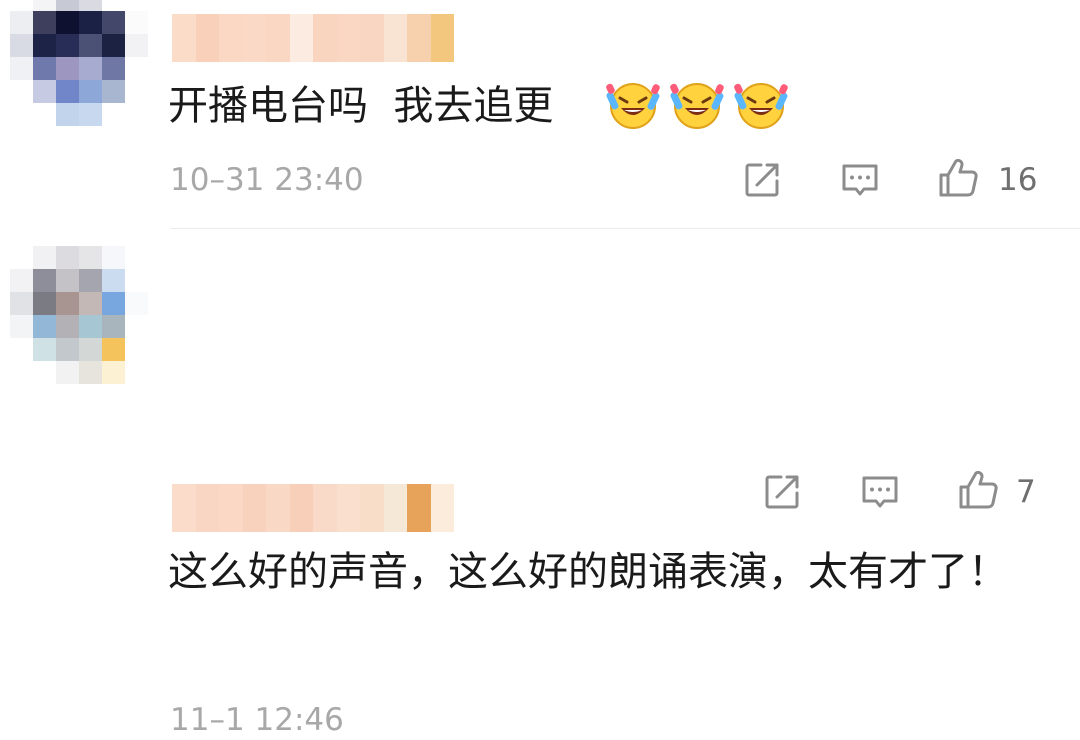 This screenshot has width=1080, height=740. I want to click on like-count: 16, so click(1018, 180).